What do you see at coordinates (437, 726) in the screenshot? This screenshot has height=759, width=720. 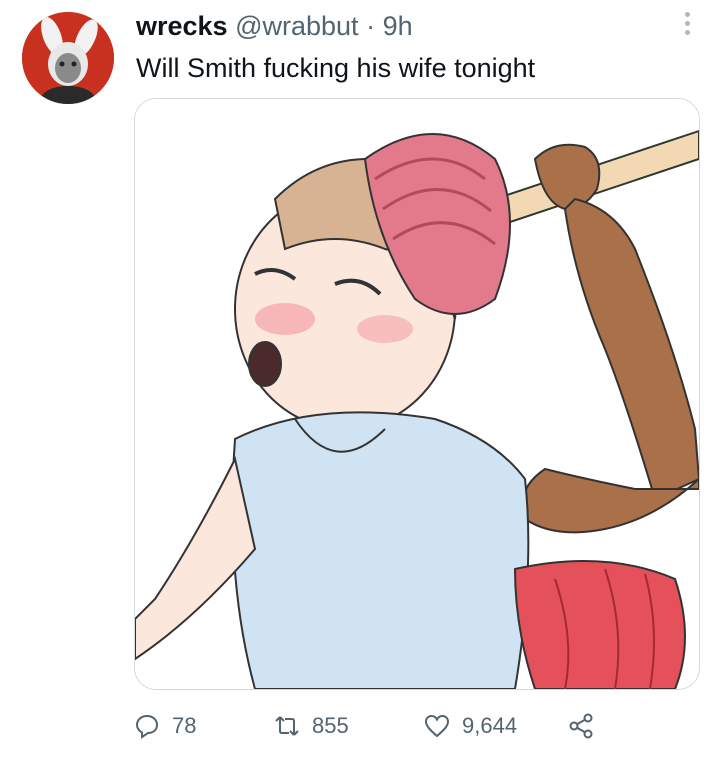 I see `like-icon` at bounding box center [437, 726].